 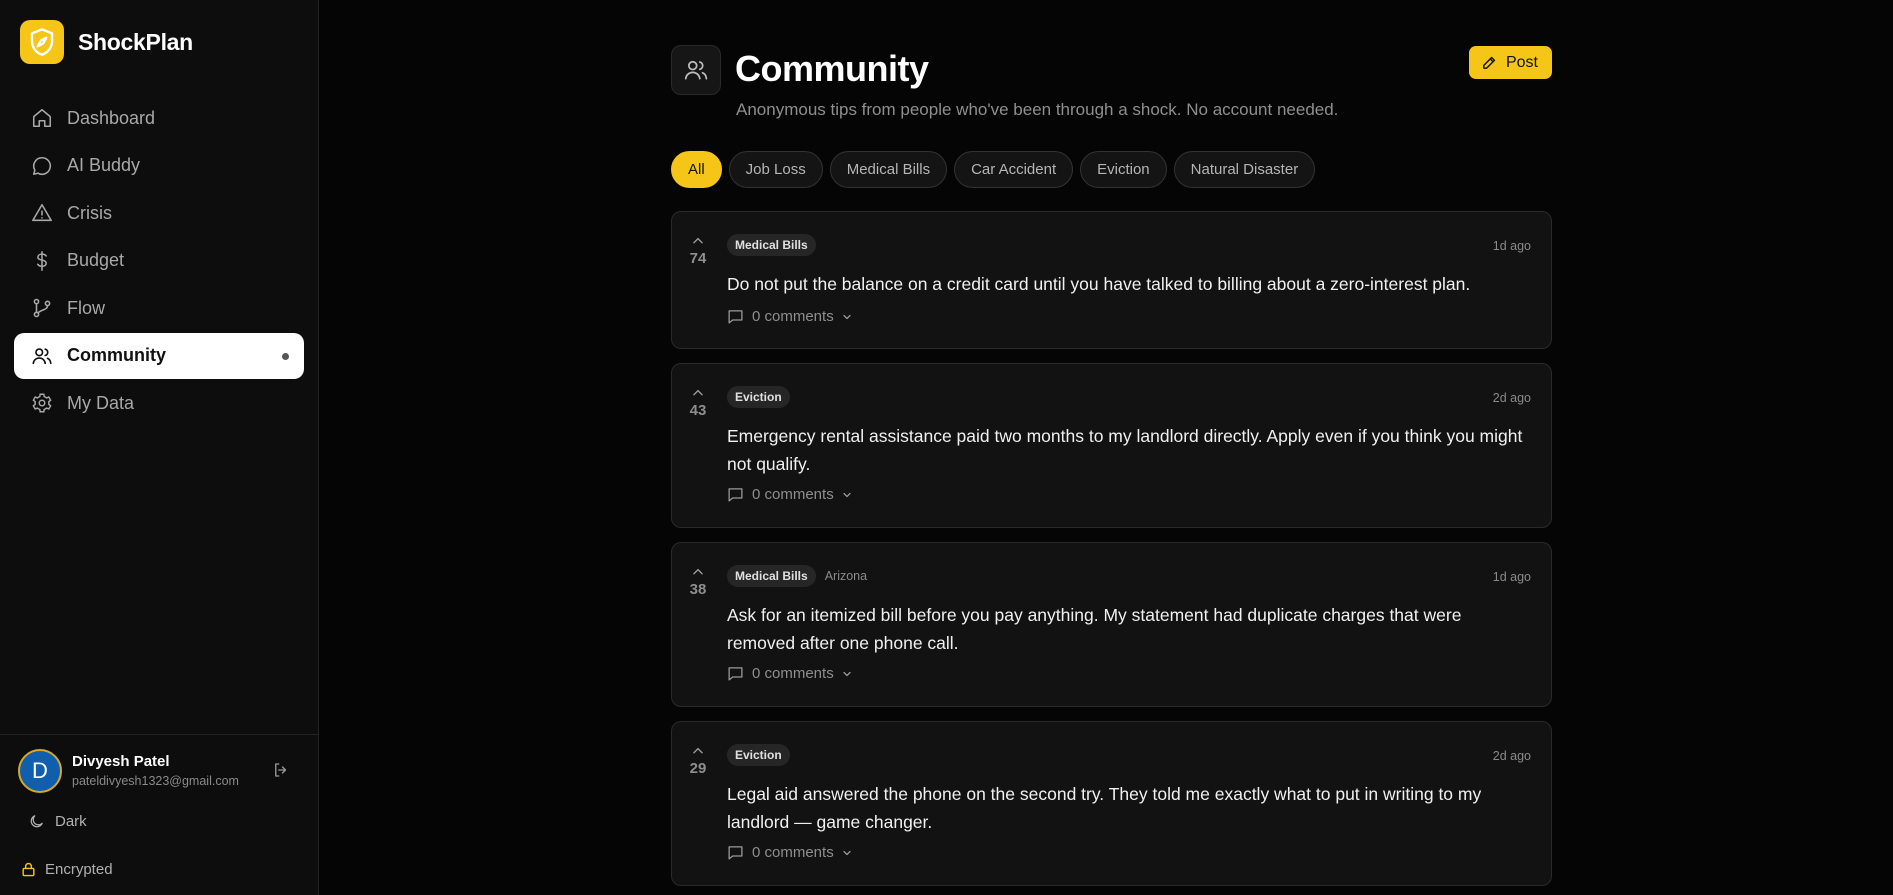 I want to click on sidebar-item-crisis: Crisis, so click(x=159, y=213).